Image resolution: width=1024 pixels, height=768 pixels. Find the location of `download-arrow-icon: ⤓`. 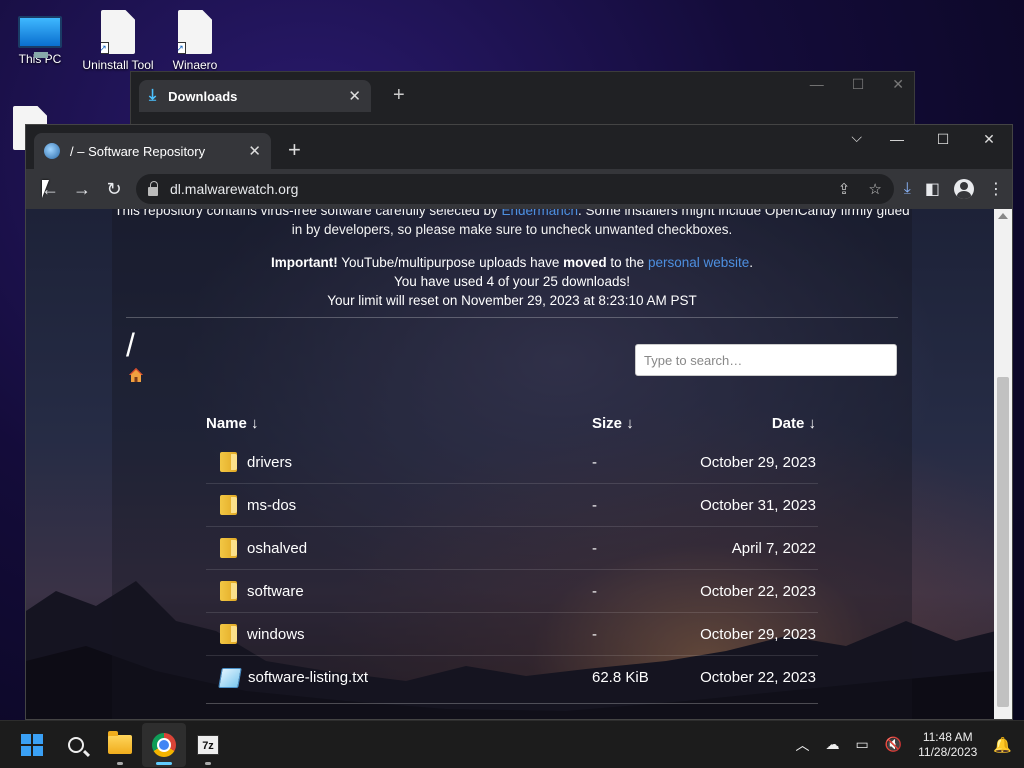

download-arrow-icon: ⤓ is located at coordinates (153, 95).